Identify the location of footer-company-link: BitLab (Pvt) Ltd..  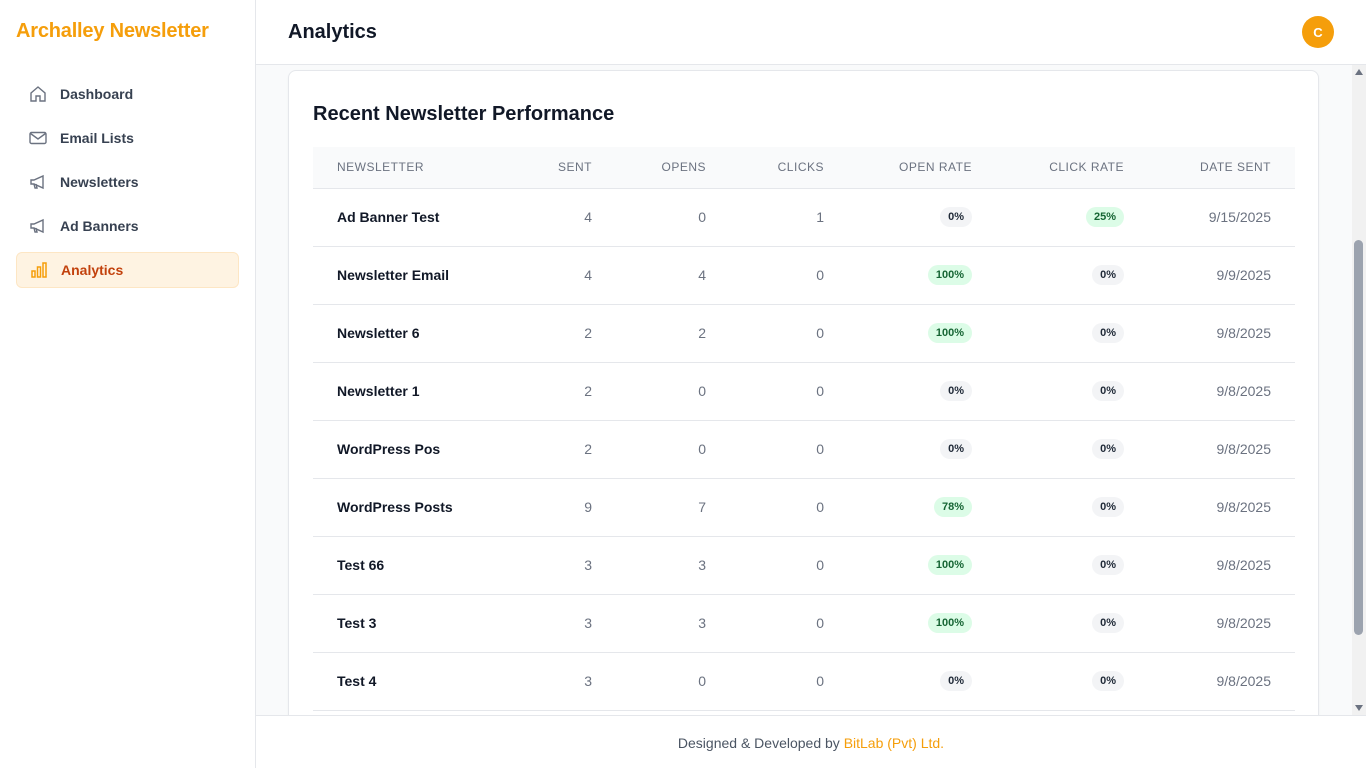
(894, 743).